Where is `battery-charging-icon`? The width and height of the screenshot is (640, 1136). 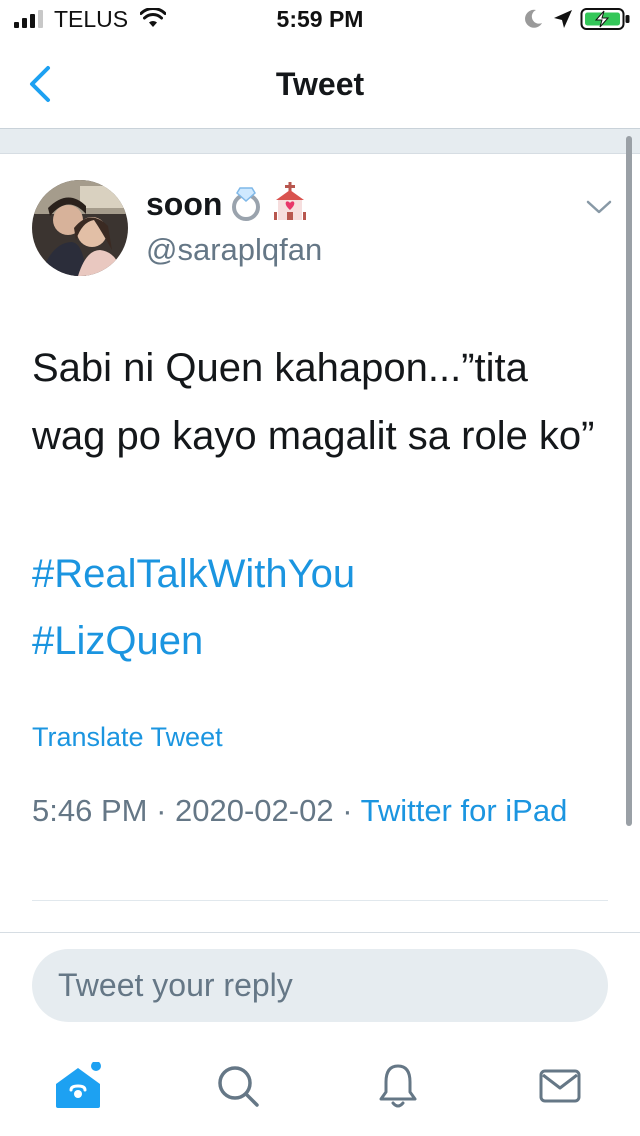 battery-charging-icon is located at coordinates (605, 19).